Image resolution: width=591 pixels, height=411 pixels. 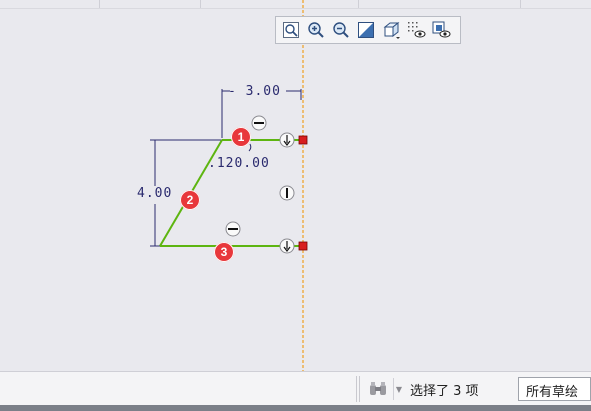 I want to click on vertical-constraint-icon, so click(x=287, y=193).